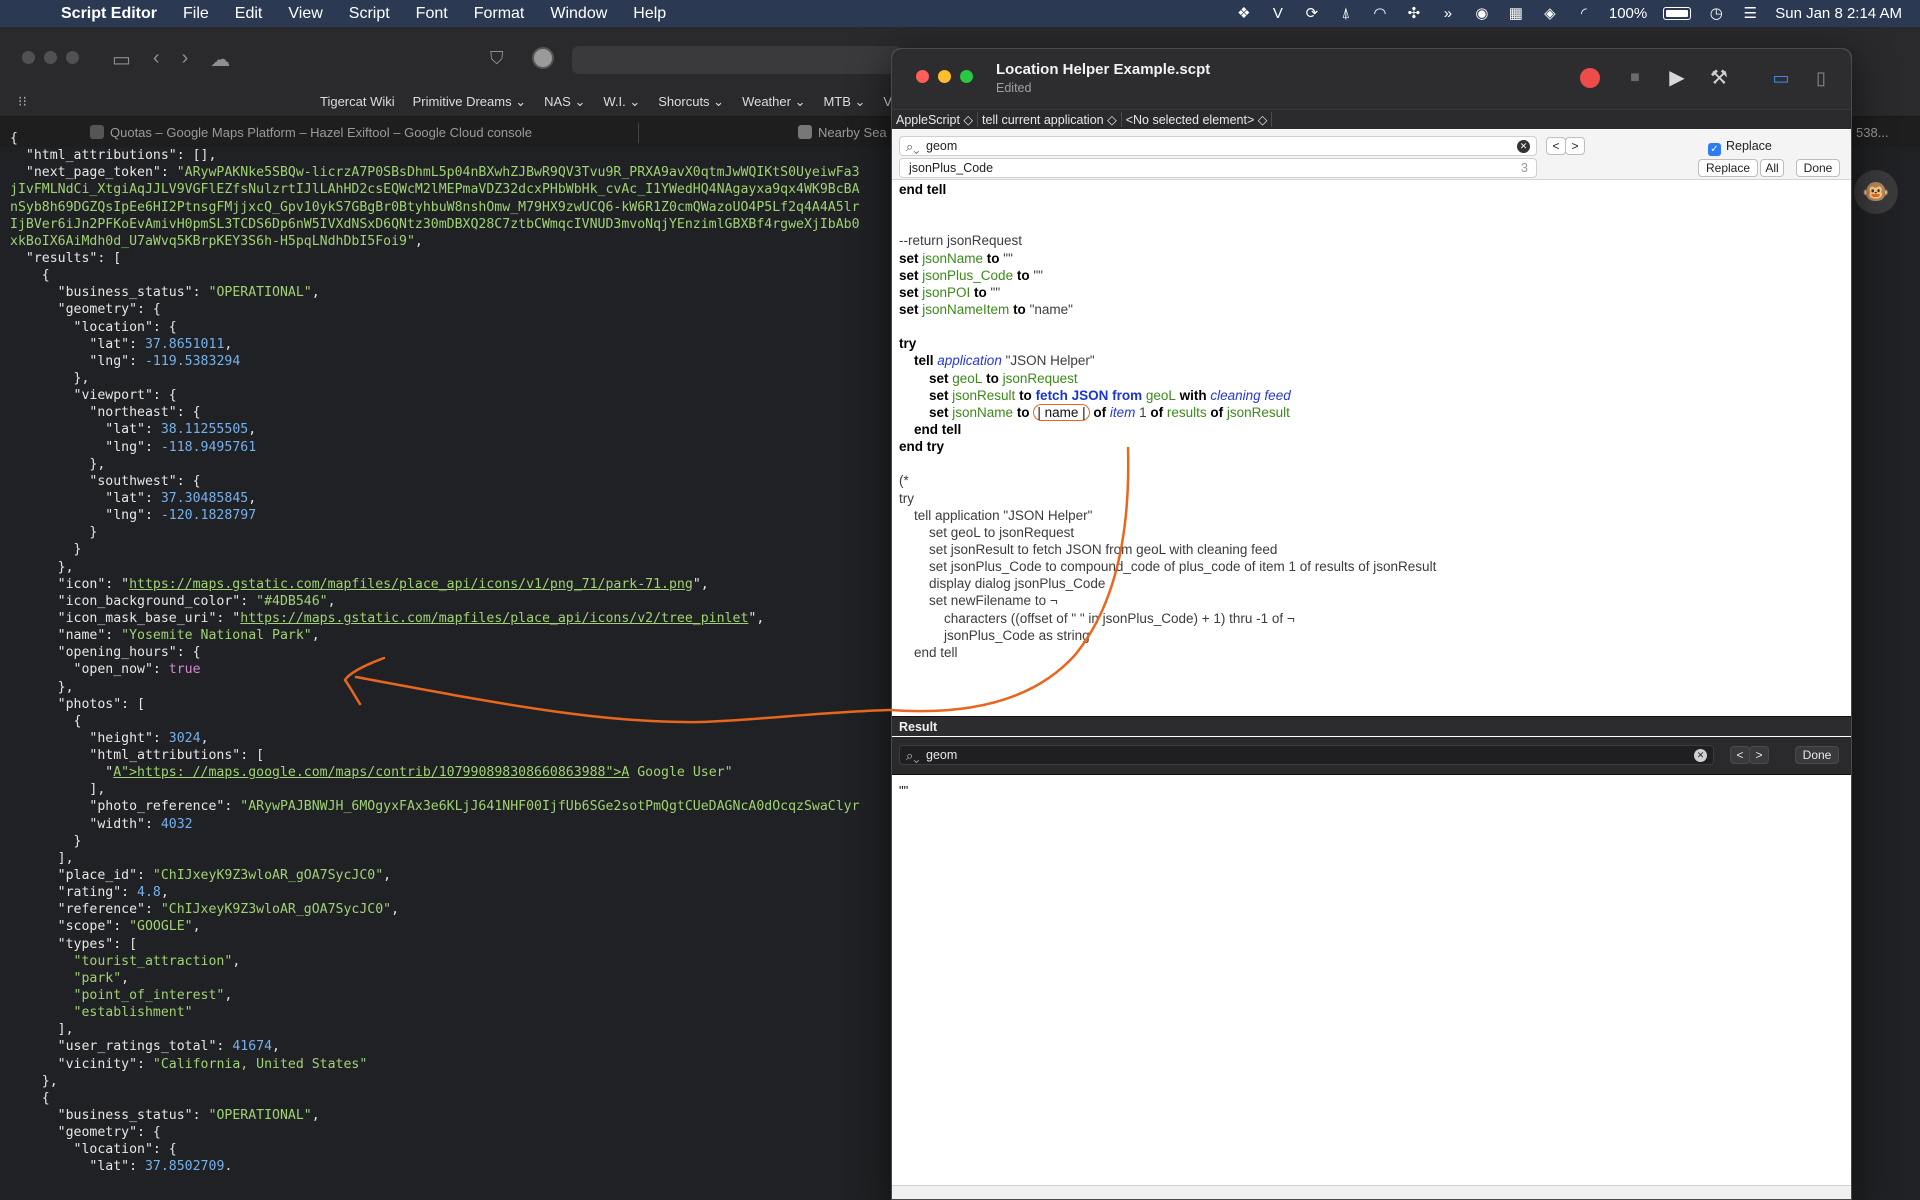  What do you see at coordinates (27, 101) in the screenshot?
I see `apps-grid-icon: ⁝⁝` at bounding box center [27, 101].